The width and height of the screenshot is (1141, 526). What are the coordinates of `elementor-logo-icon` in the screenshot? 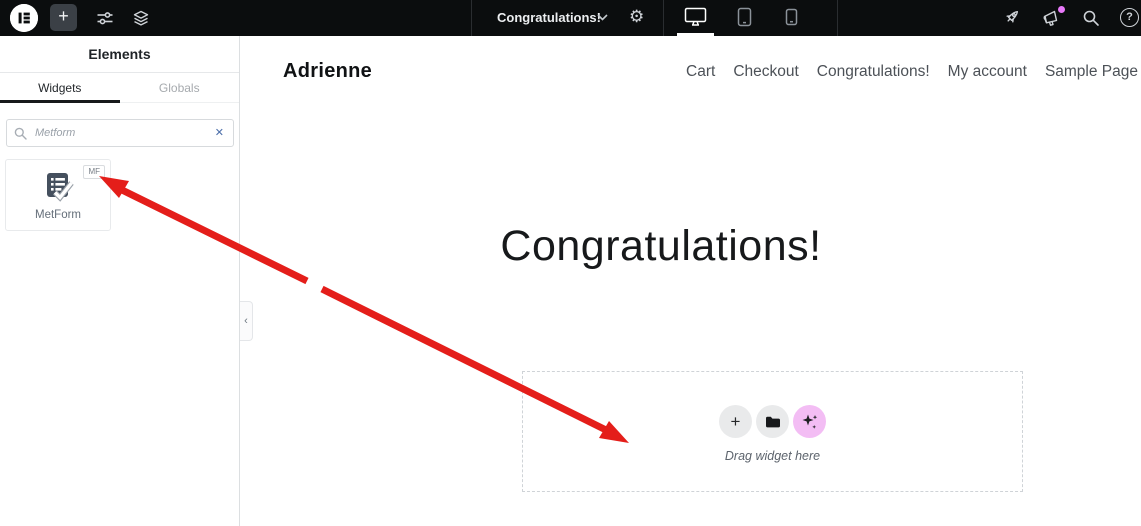 It's located at (24, 18).